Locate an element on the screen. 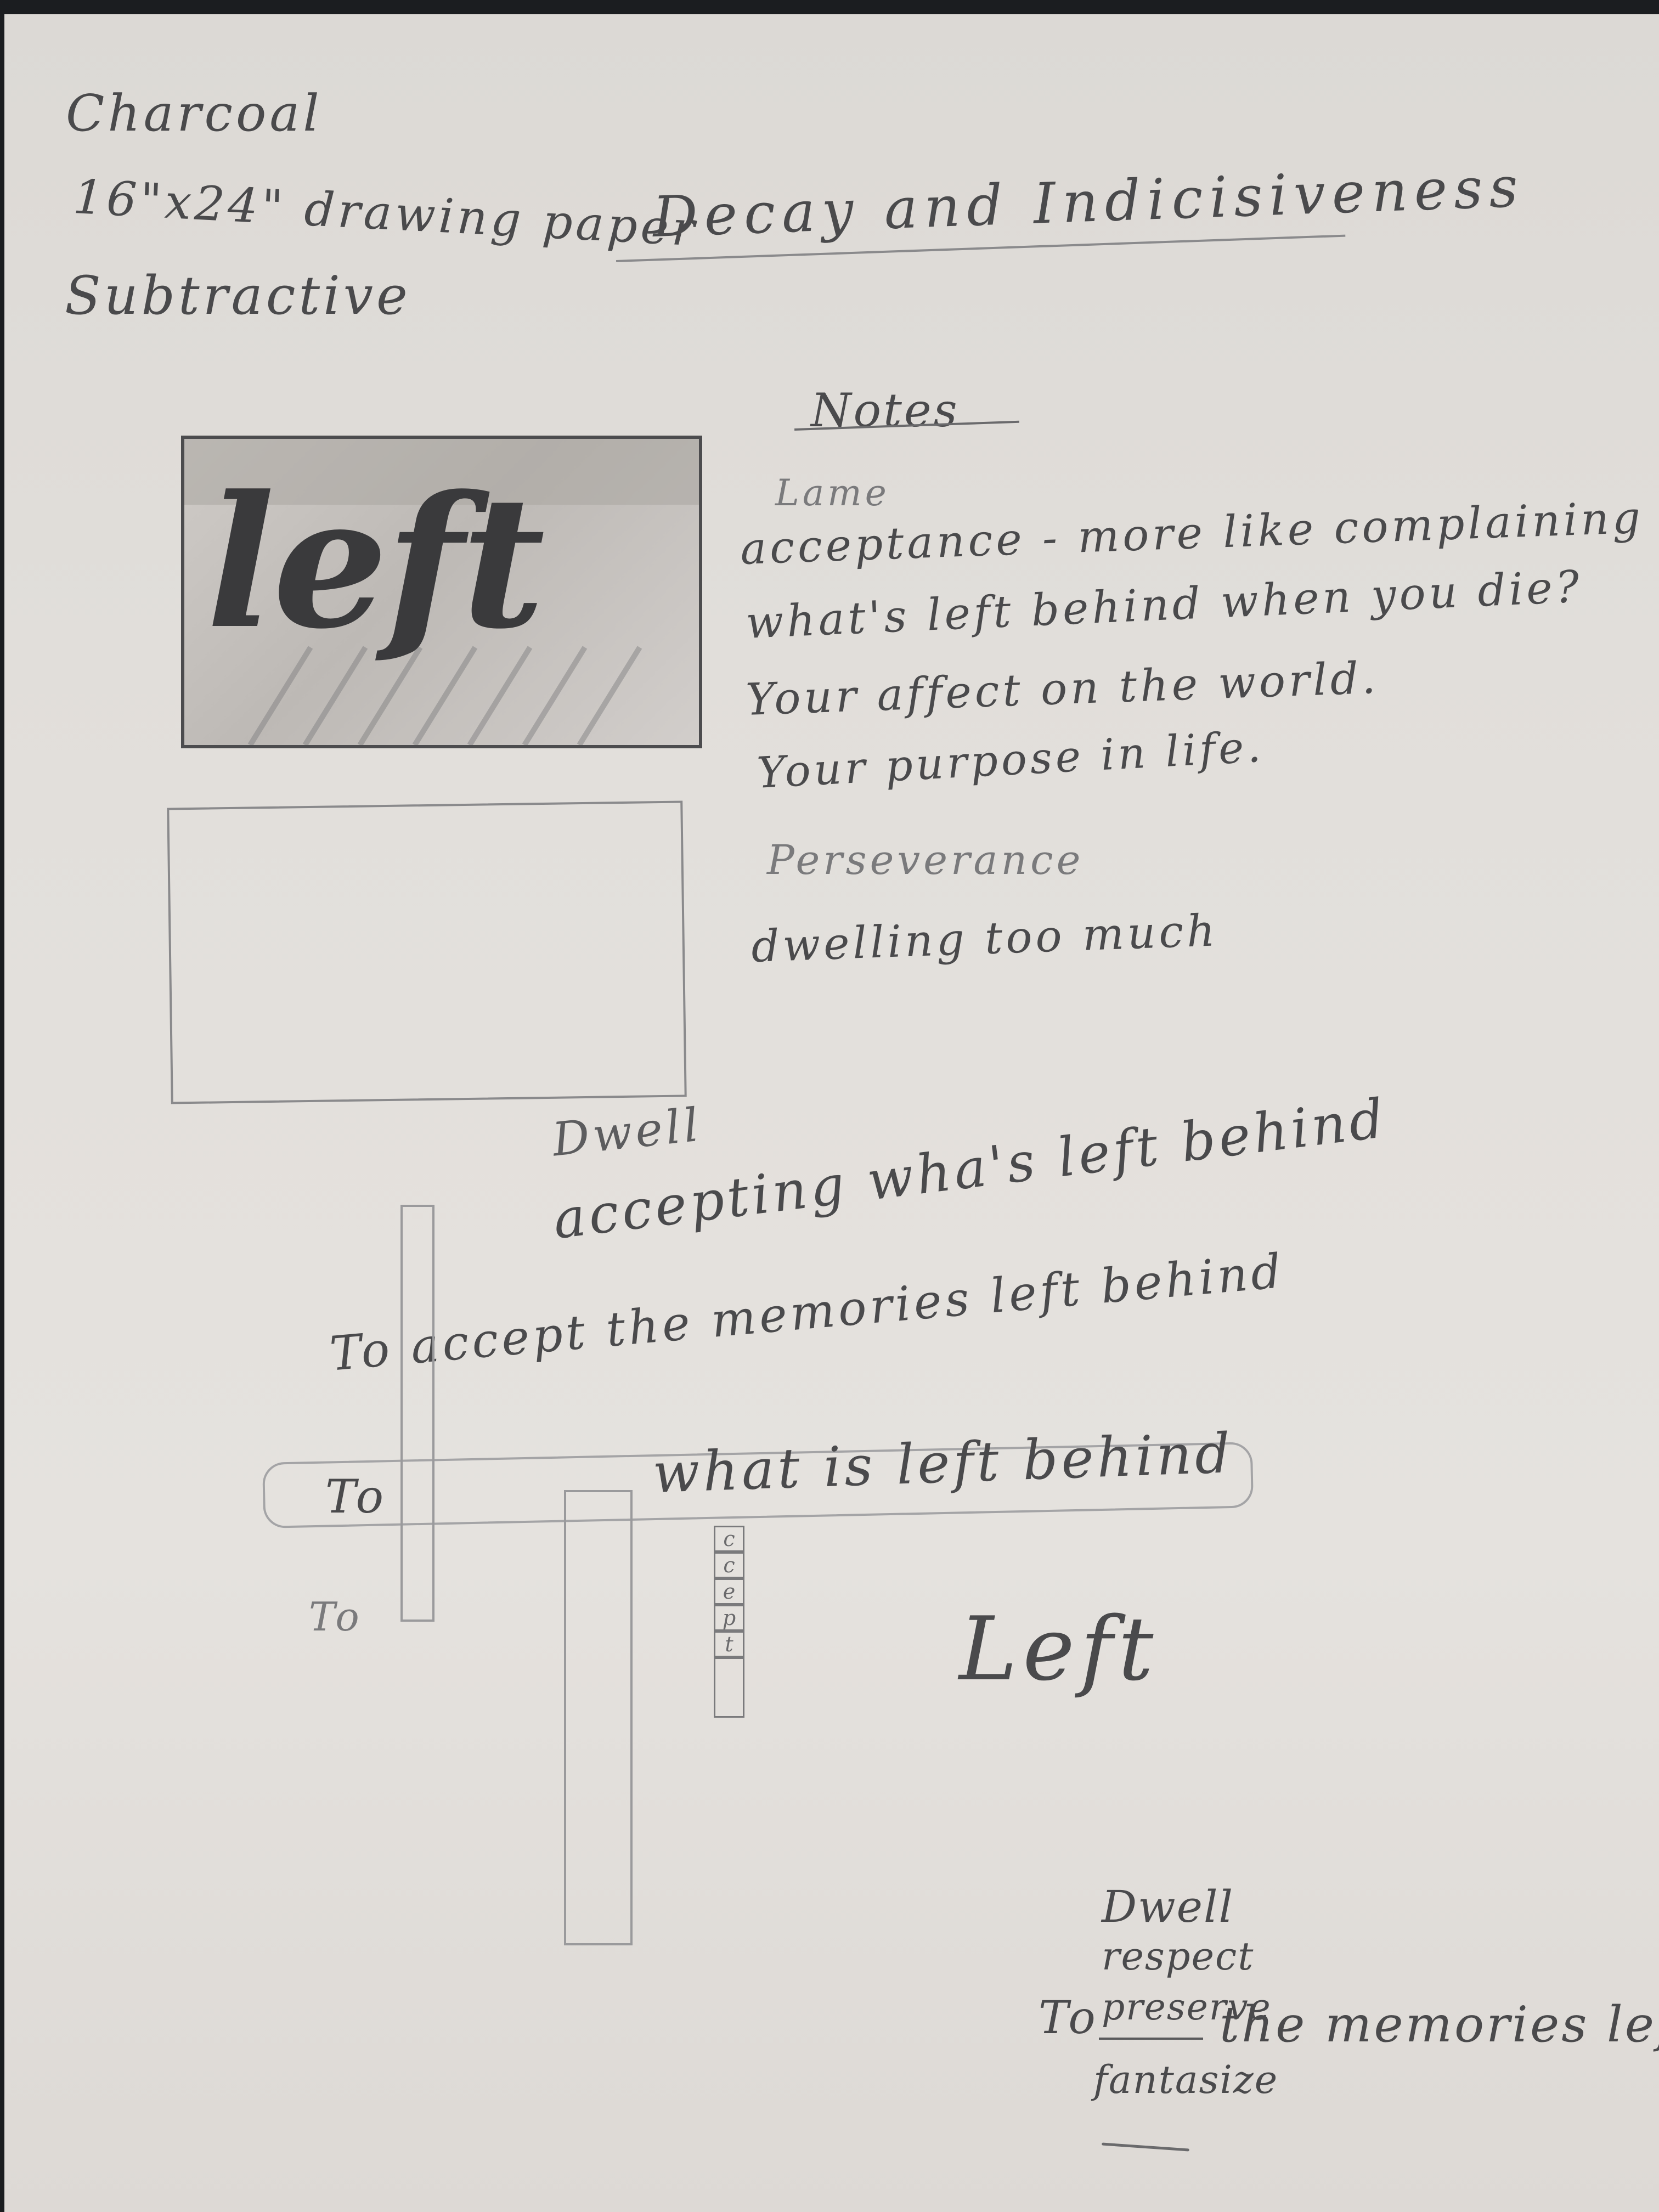  note-line: Your affect on the world. is located at coordinates (1062, 689).